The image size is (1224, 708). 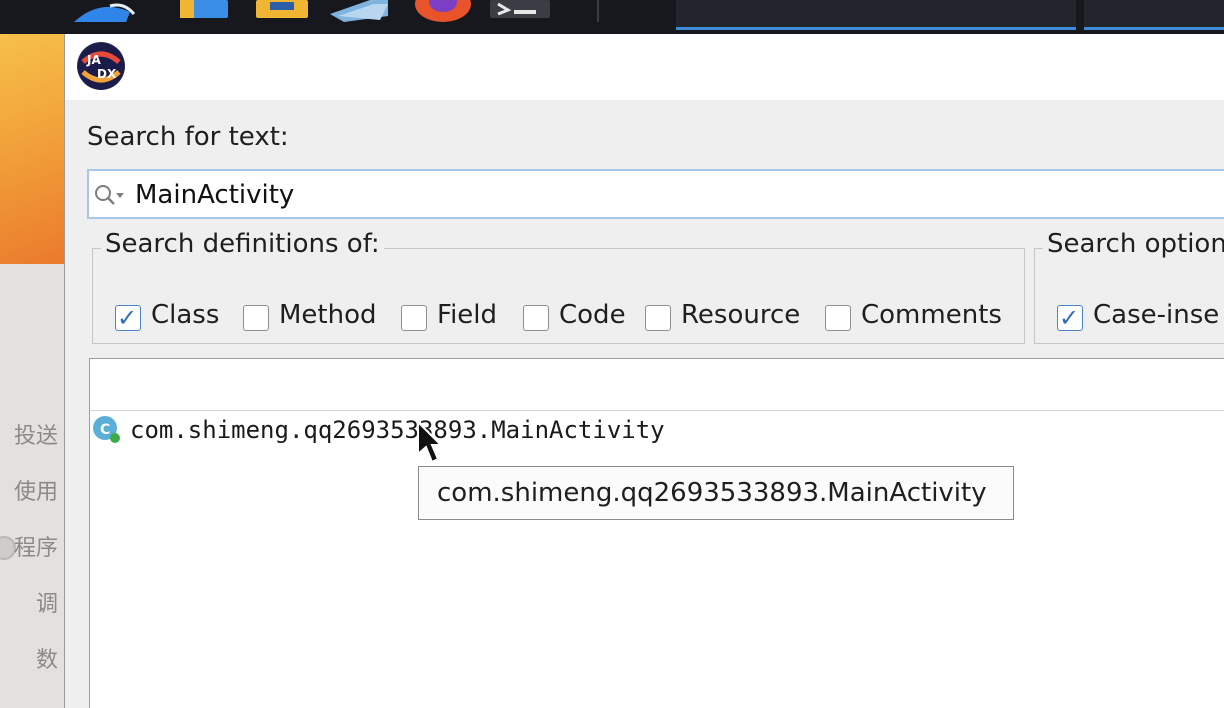 What do you see at coordinates (104, 11) in the screenshot?
I see `kali-menu-icon` at bounding box center [104, 11].